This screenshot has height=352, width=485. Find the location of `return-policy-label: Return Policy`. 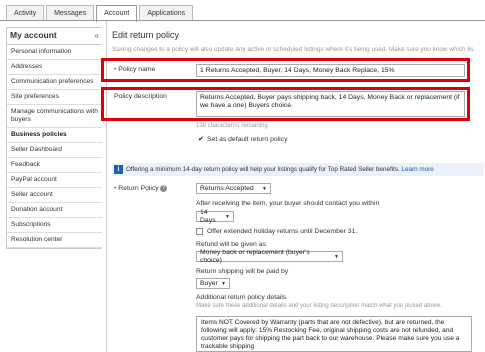

return-policy-label: Return Policy is located at coordinates (138, 188).